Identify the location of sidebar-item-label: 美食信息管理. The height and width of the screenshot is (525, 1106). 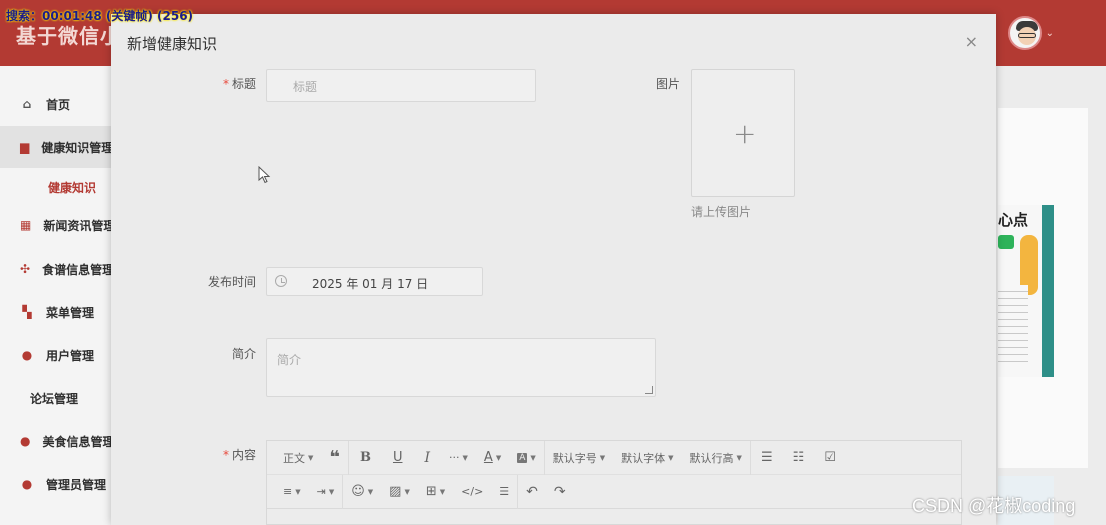
(78, 441).